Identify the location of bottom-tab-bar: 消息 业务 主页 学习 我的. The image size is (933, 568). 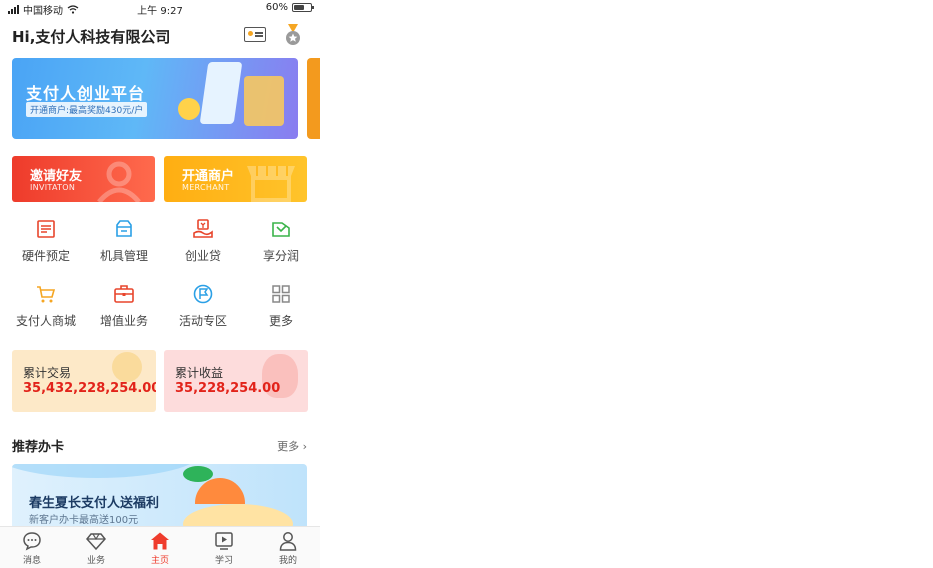
(160, 547).